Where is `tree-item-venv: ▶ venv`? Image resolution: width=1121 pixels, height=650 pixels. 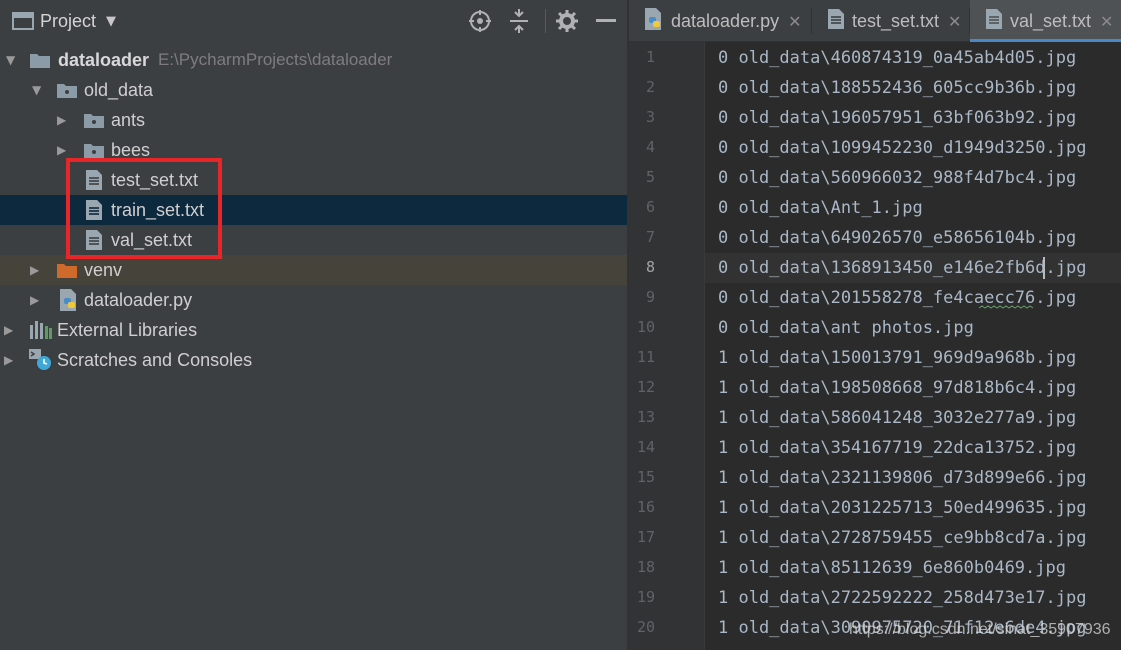 tree-item-venv: ▶ venv is located at coordinates (313, 270).